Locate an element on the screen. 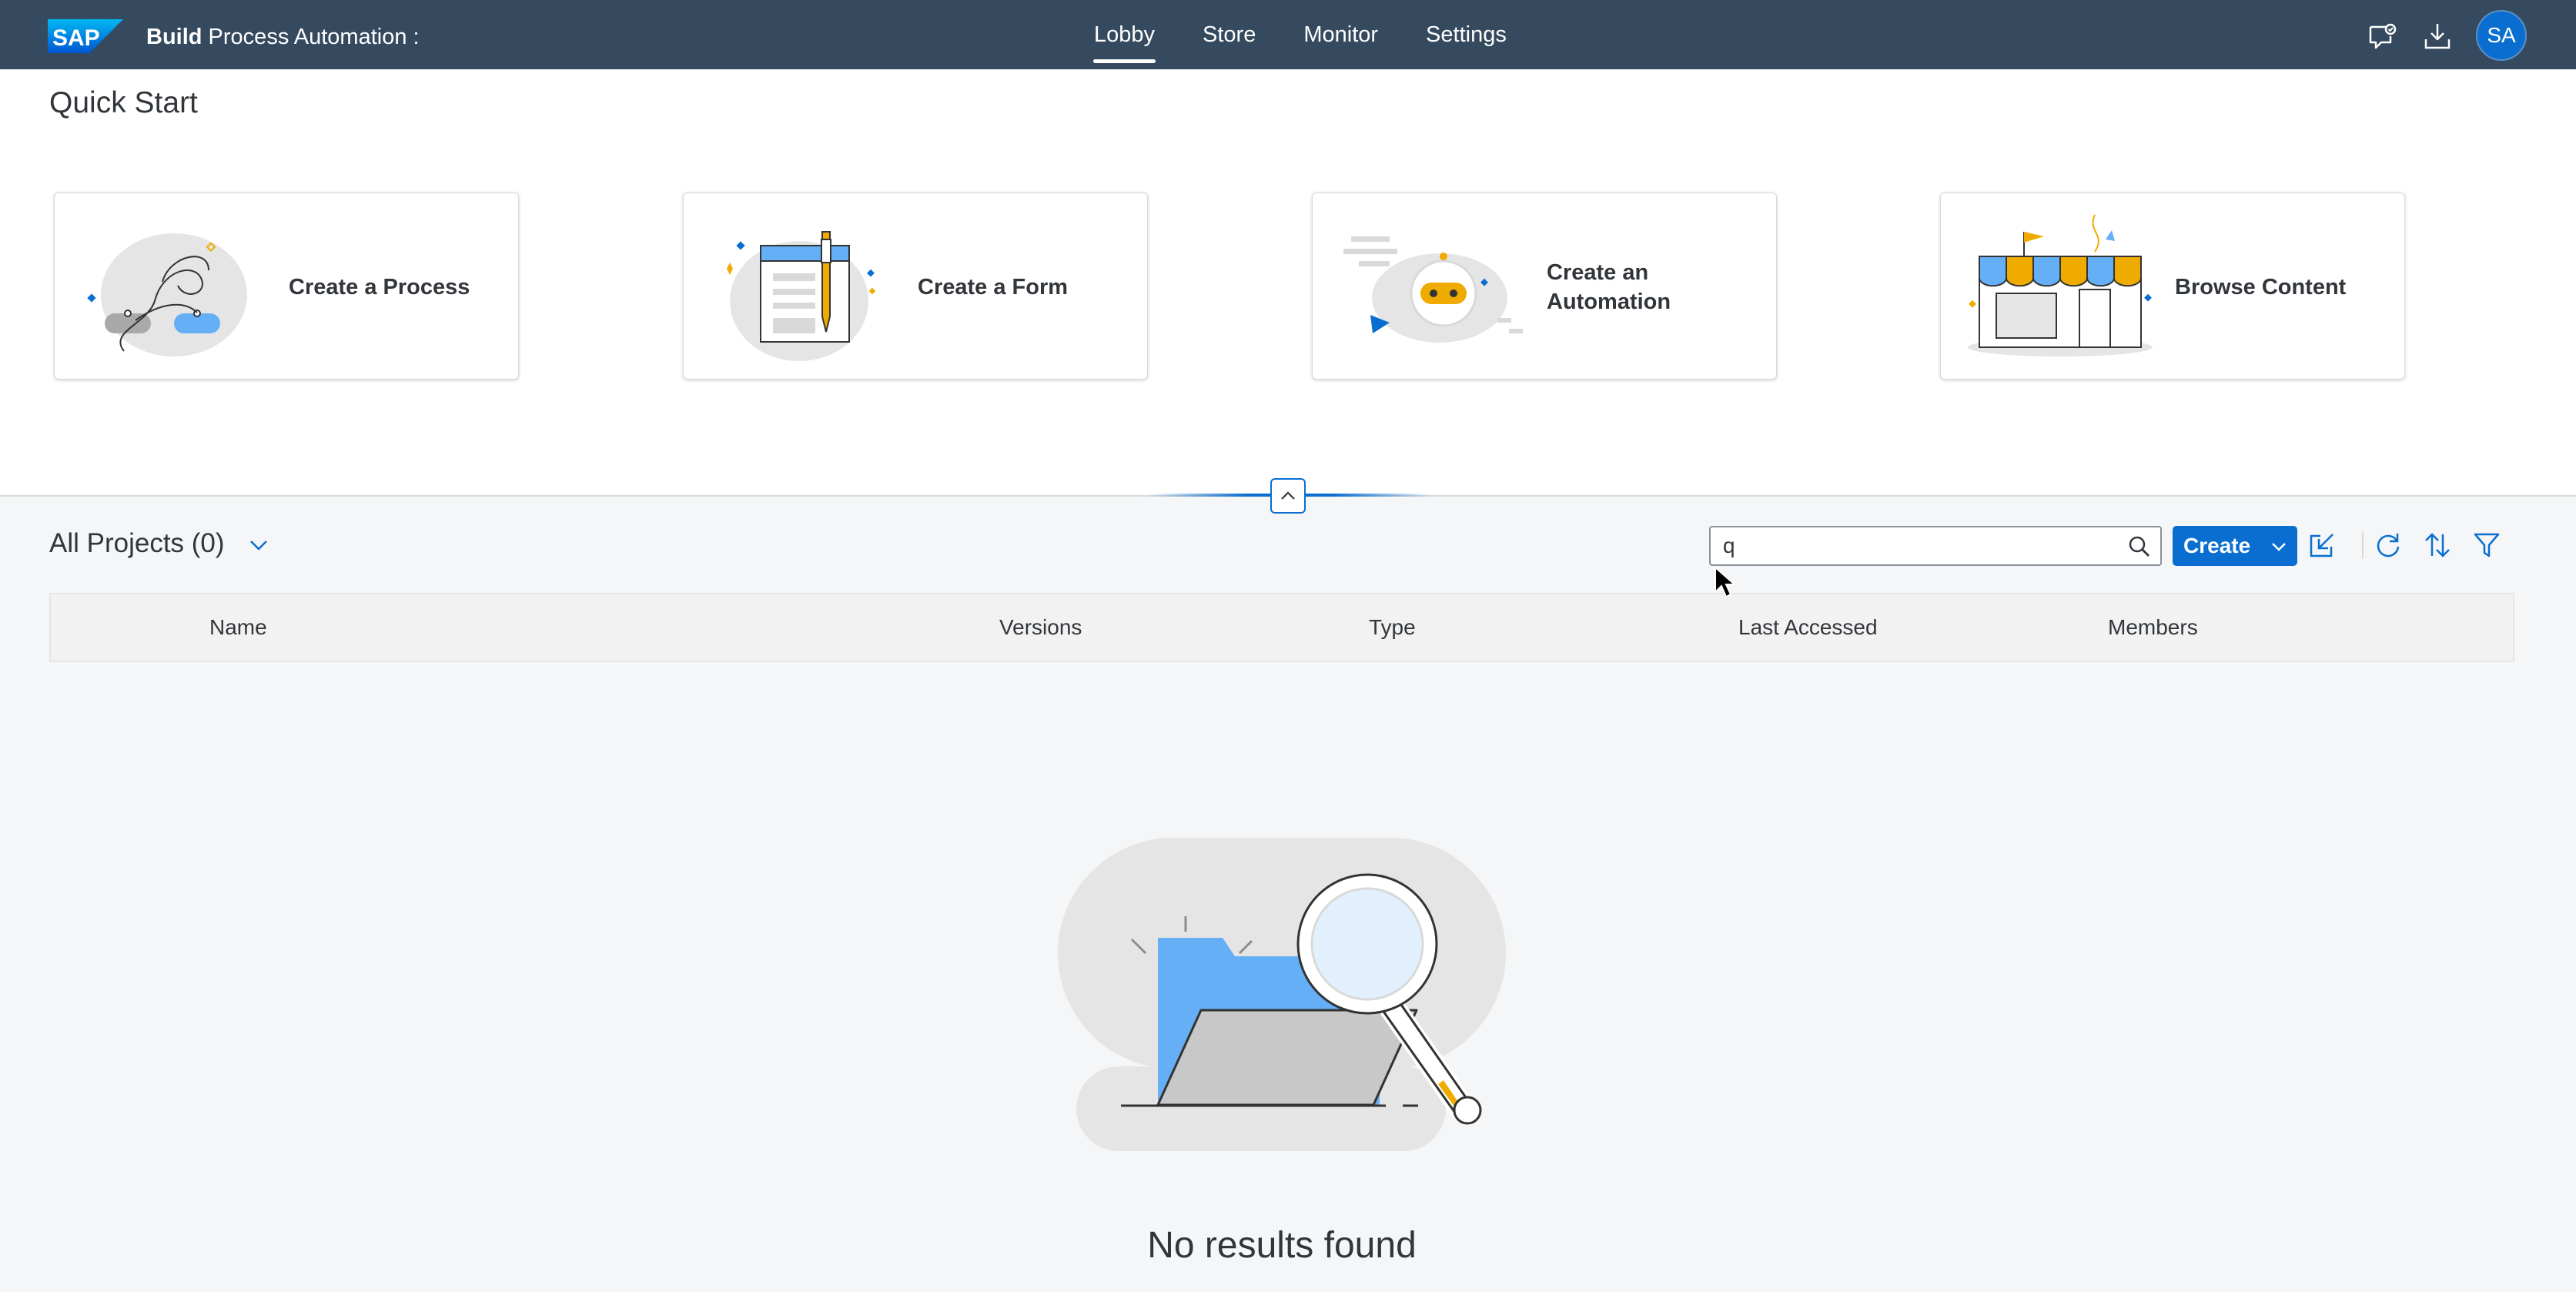 This screenshot has width=2576, height=1292. import-icon is located at coordinates (2322, 545).